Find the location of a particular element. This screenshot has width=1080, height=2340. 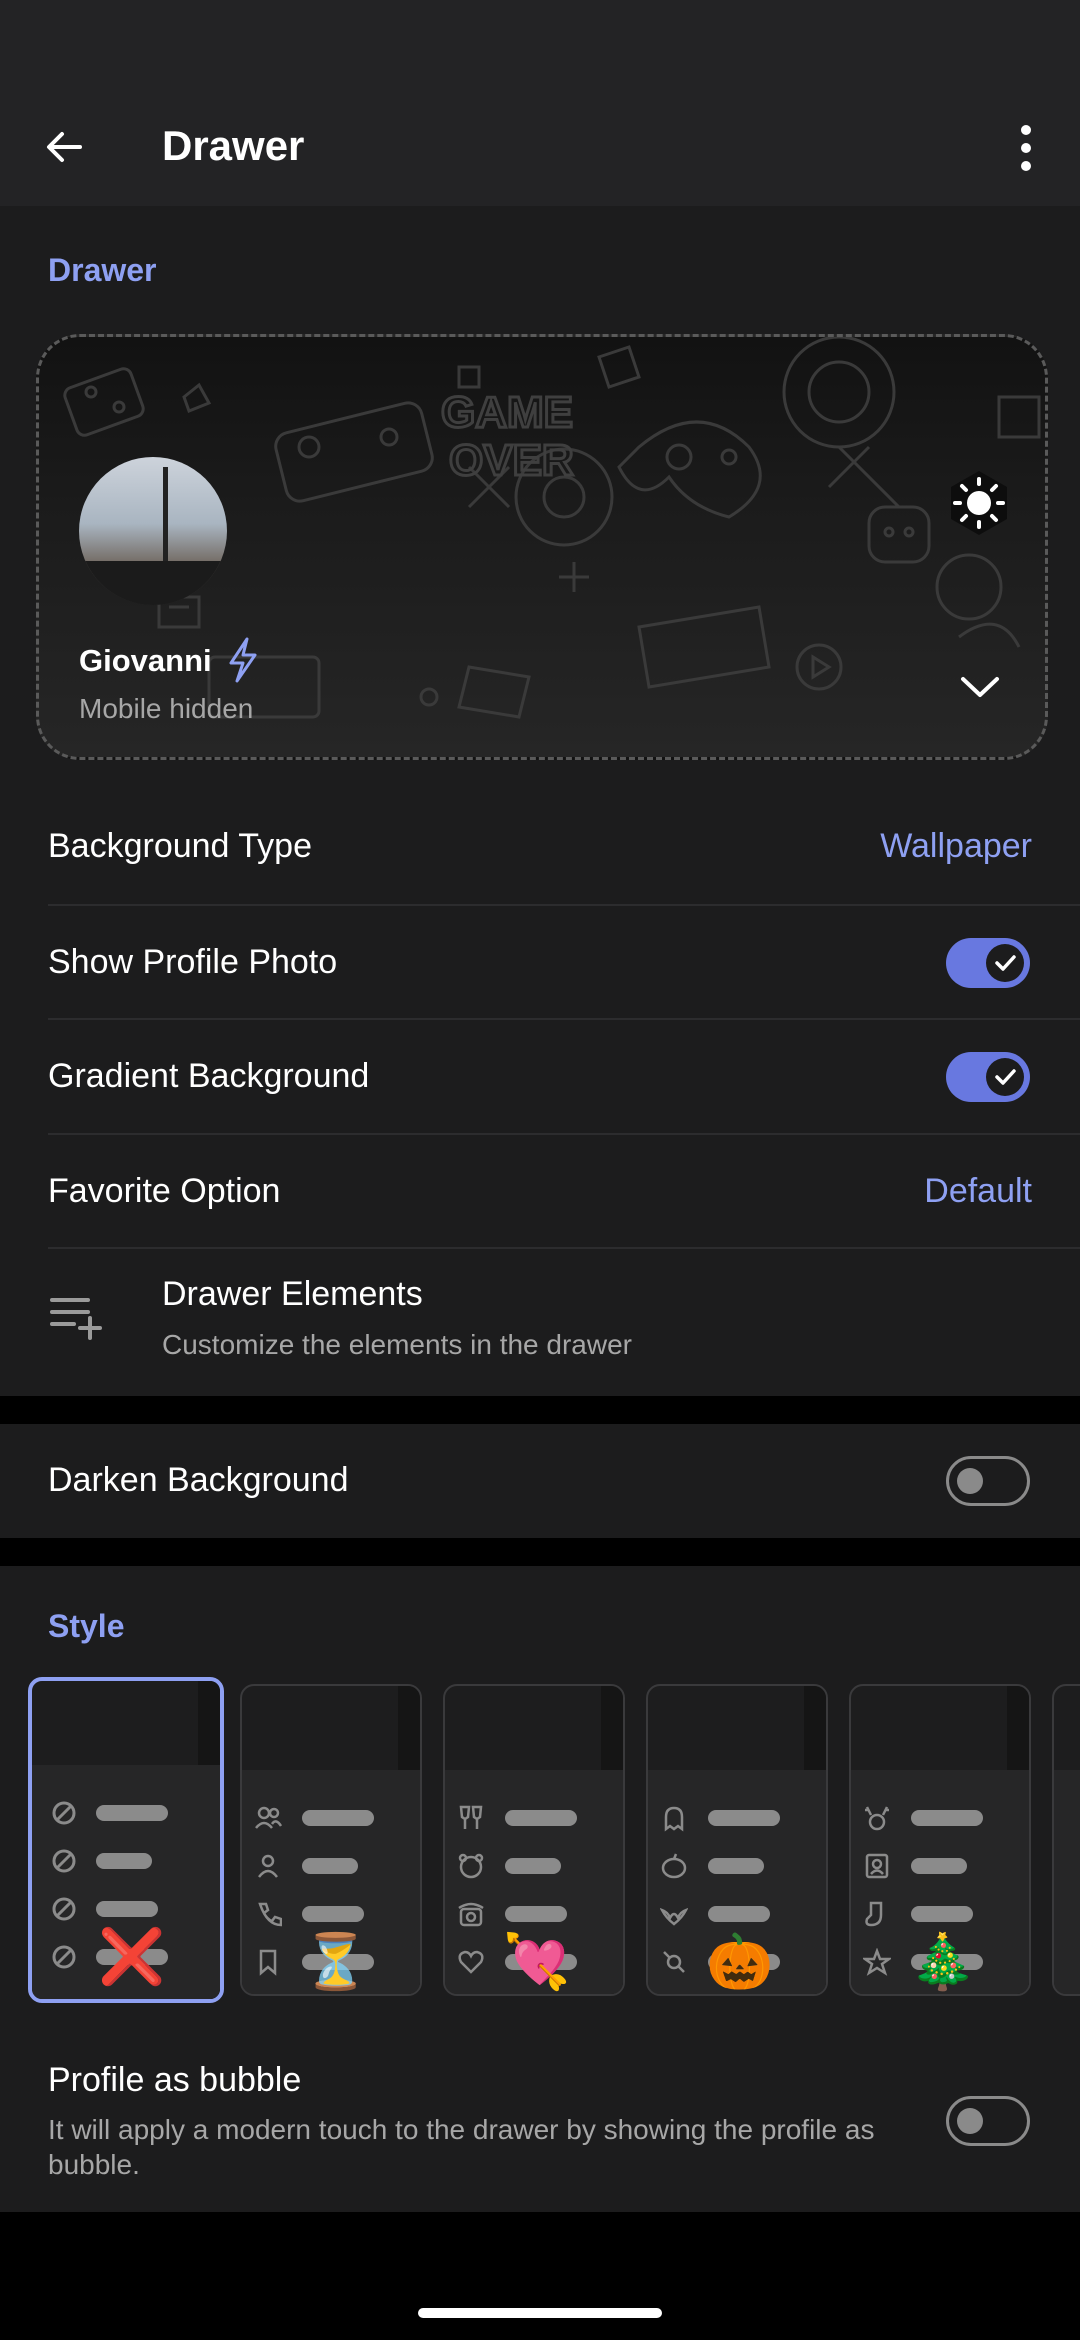

back-arrow-icon is located at coordinates (65, 147).